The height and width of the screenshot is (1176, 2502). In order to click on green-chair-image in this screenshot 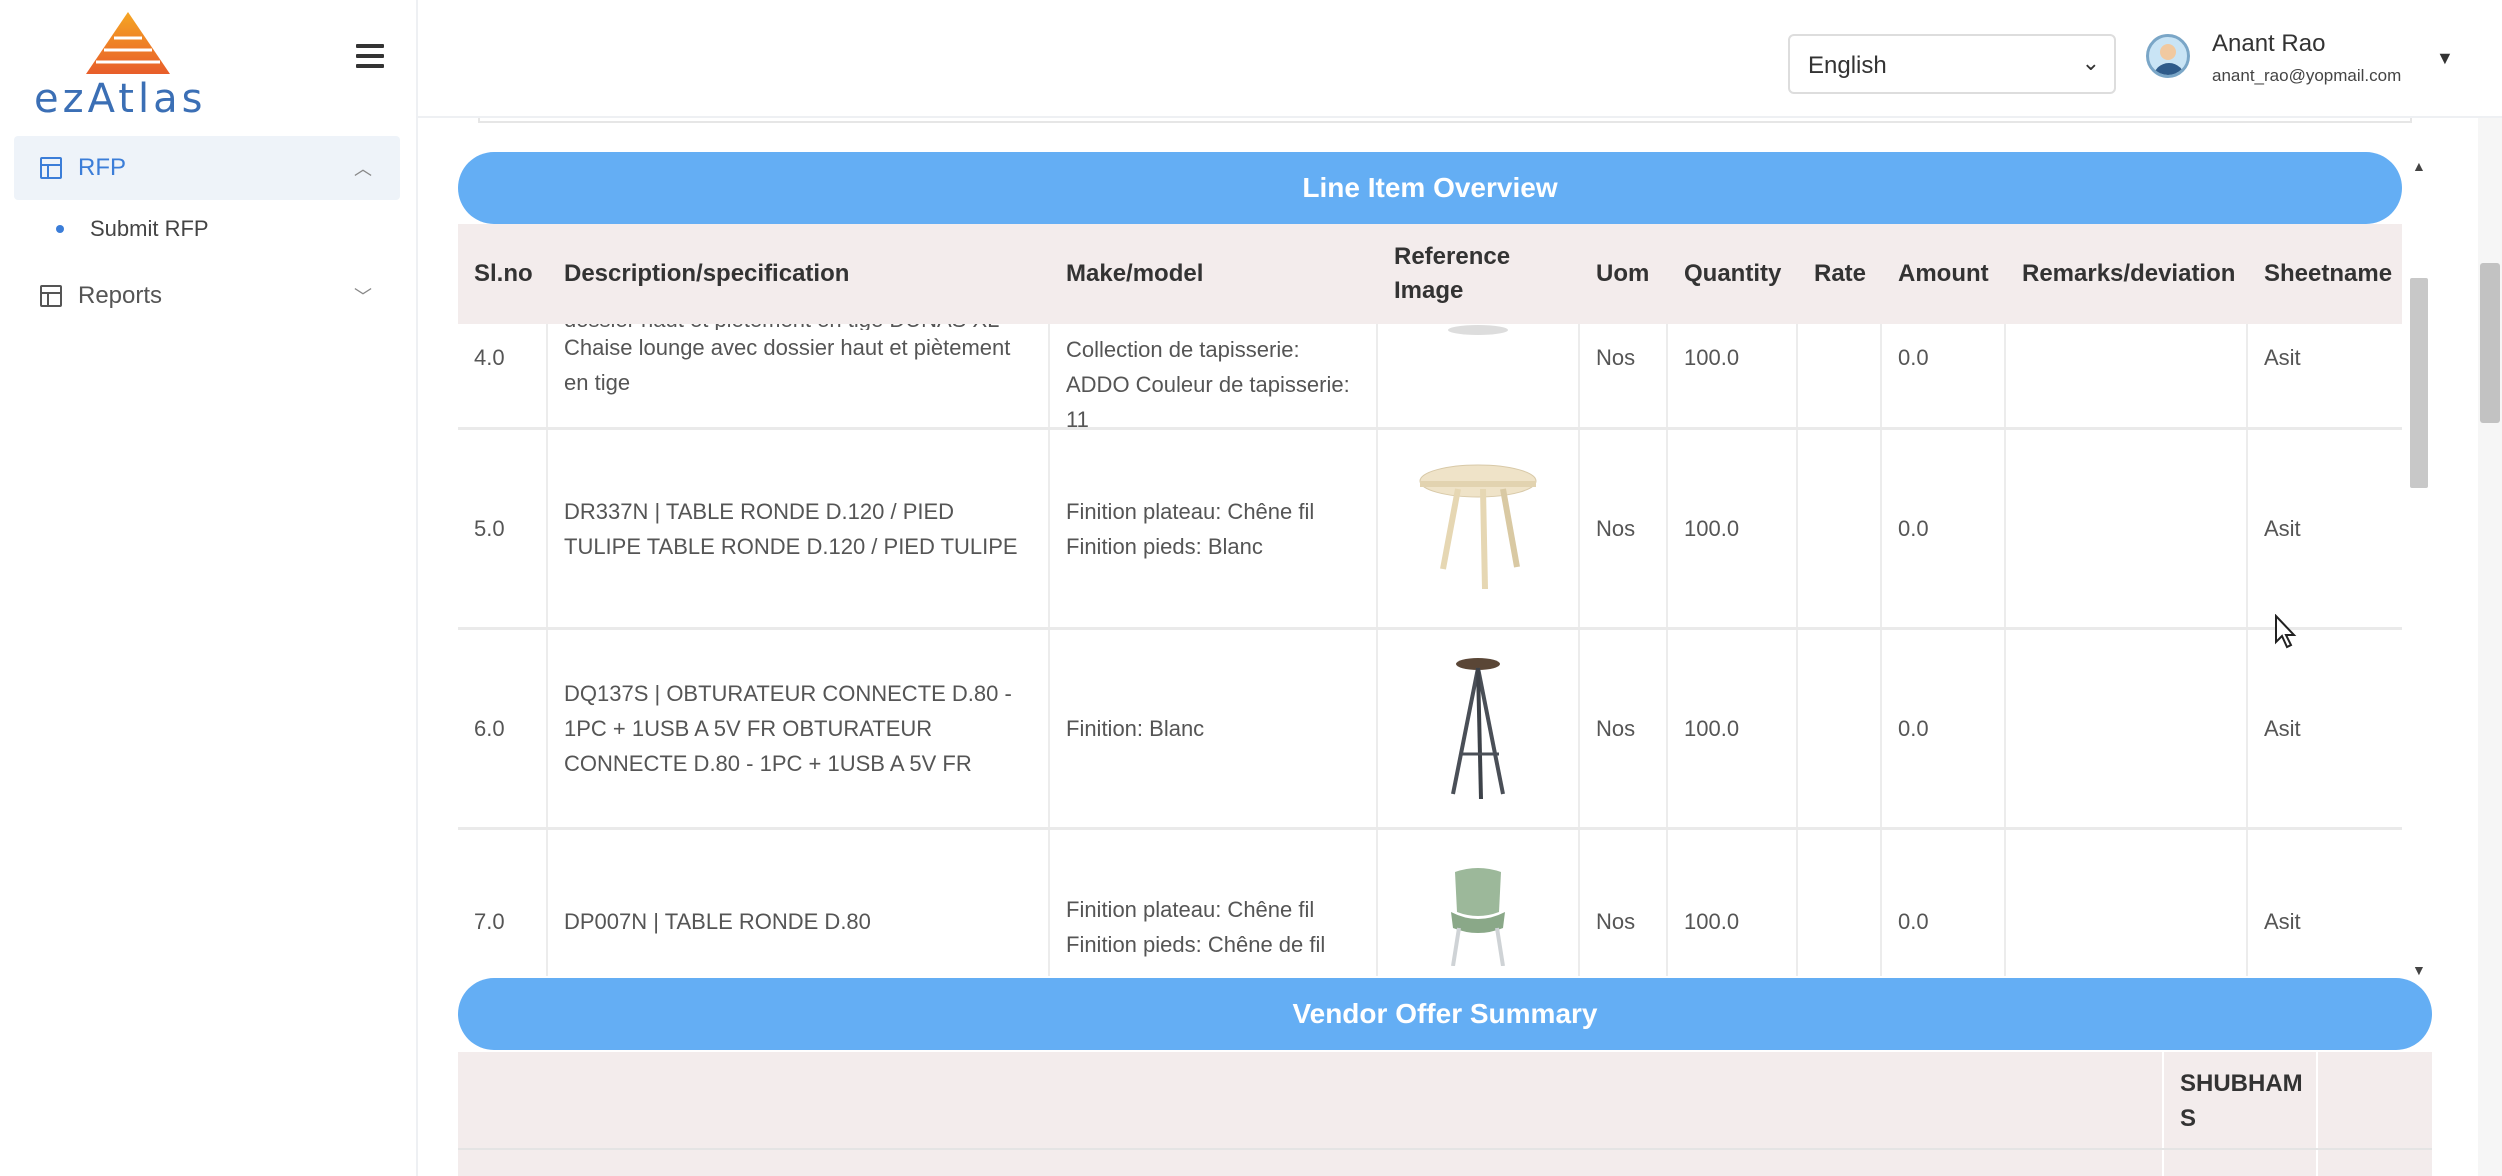, I will do `click(1478, 916)`.